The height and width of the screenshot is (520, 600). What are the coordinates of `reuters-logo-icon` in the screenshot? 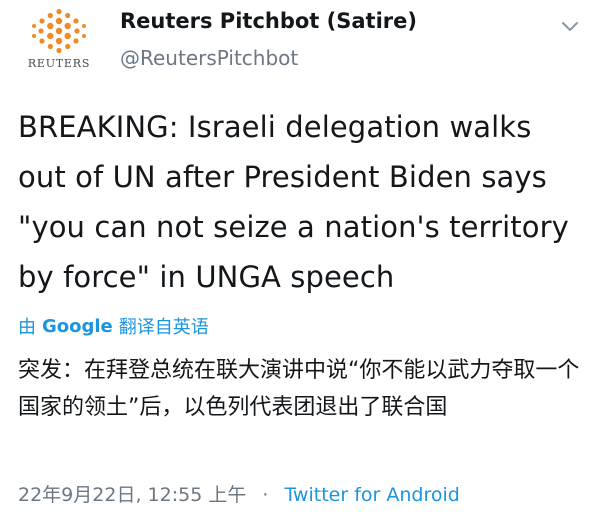 It's located at (59, 31).